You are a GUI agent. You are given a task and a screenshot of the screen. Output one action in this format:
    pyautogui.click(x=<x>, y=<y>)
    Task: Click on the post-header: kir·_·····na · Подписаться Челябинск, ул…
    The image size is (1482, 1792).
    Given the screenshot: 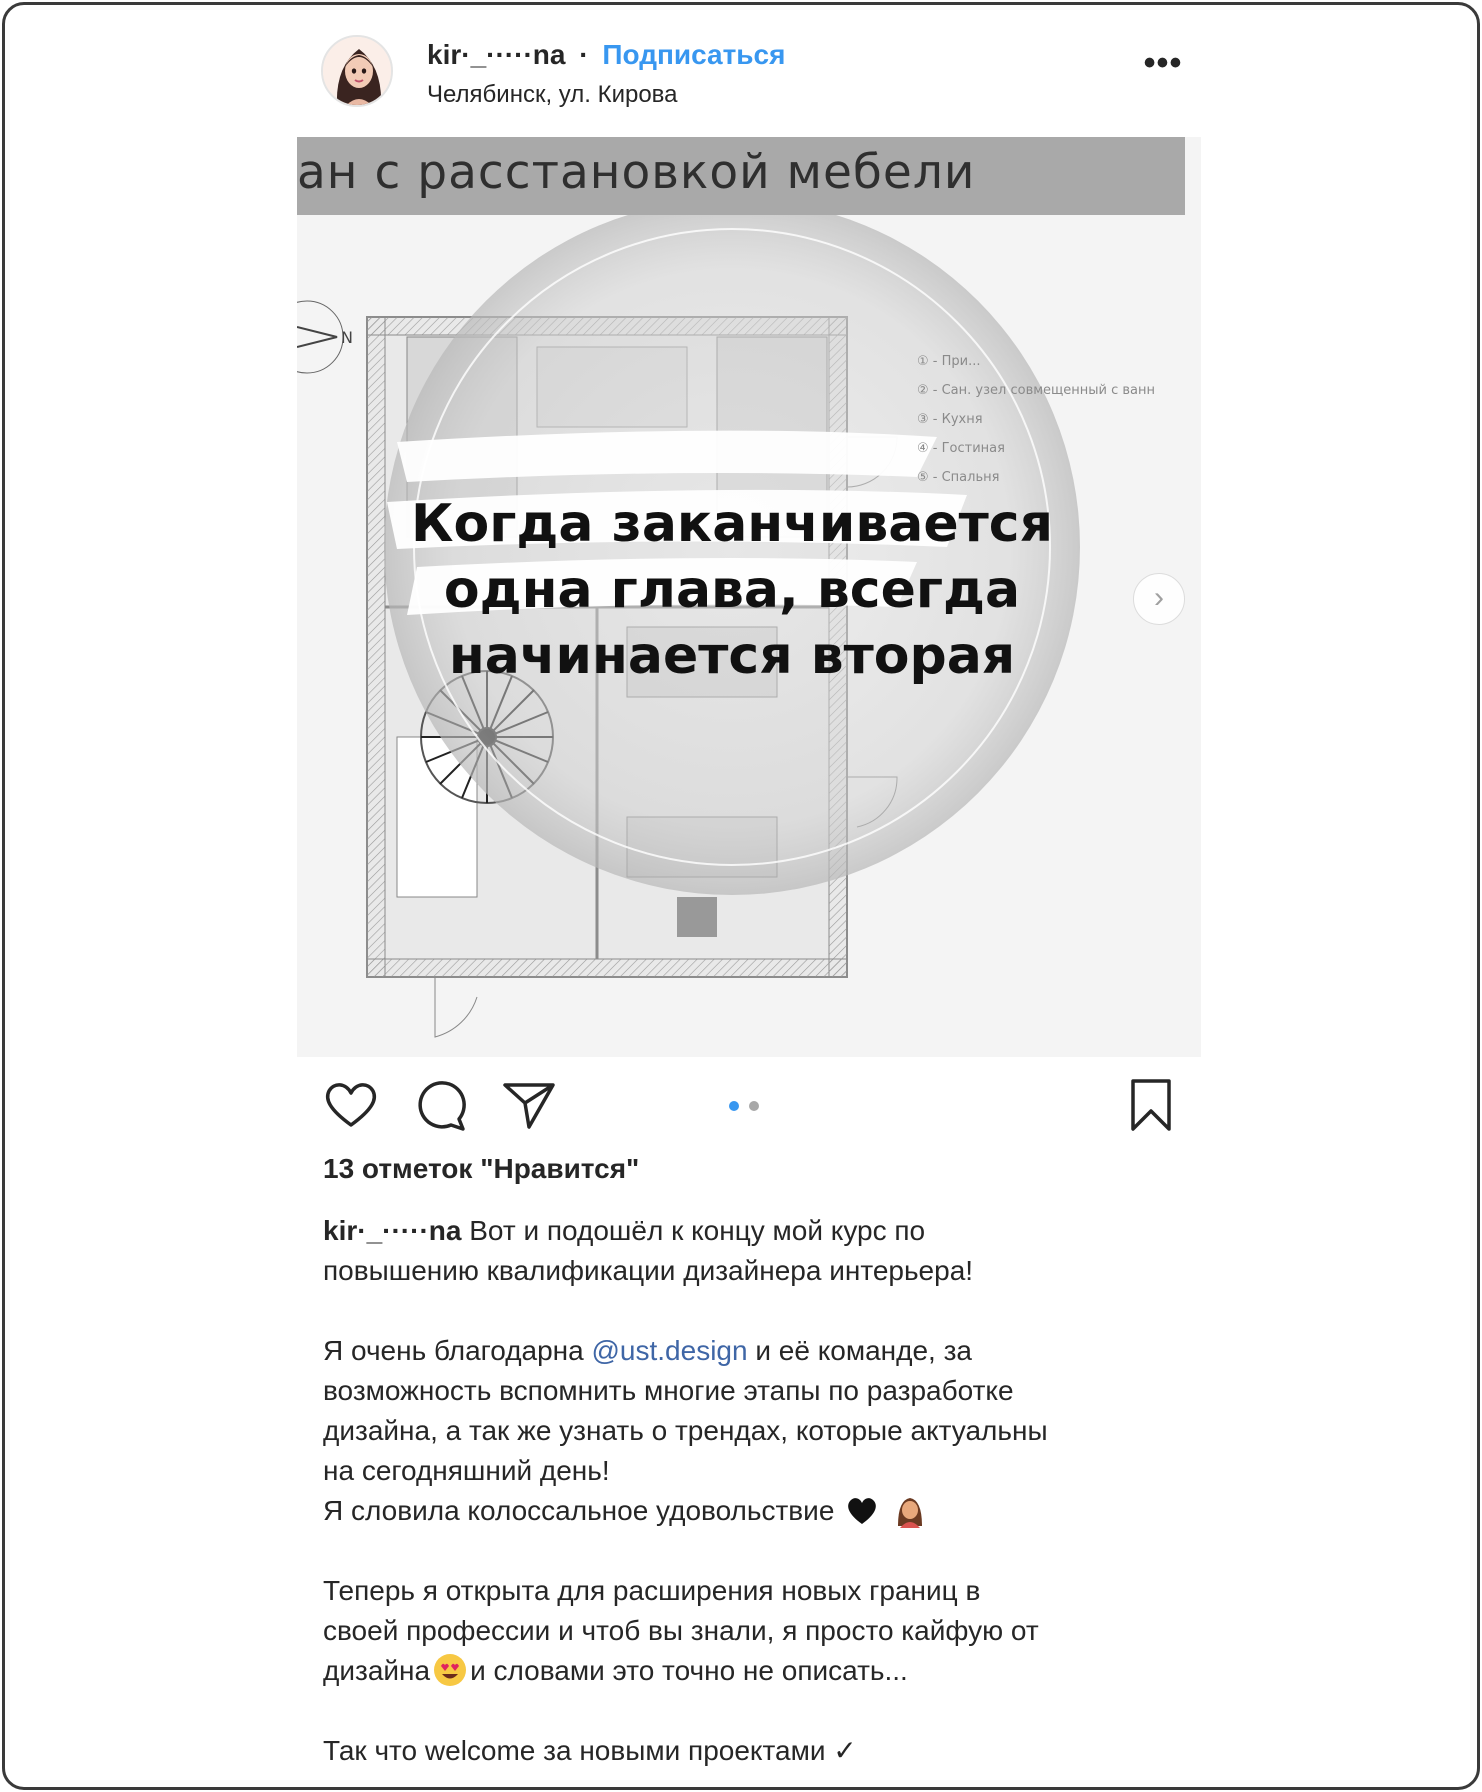 What is the action you would take?
    pyautogui.click(x=751, y=75)
    